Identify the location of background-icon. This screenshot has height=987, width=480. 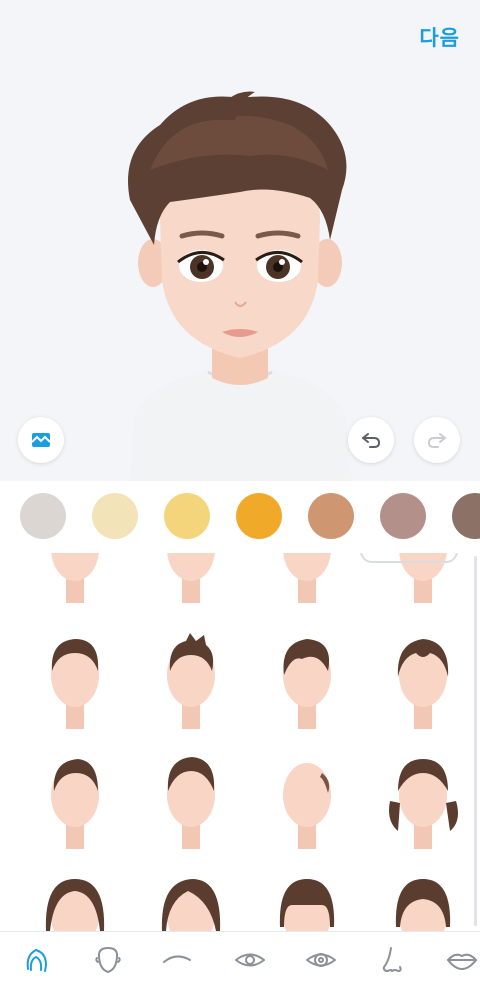
(41, 440).